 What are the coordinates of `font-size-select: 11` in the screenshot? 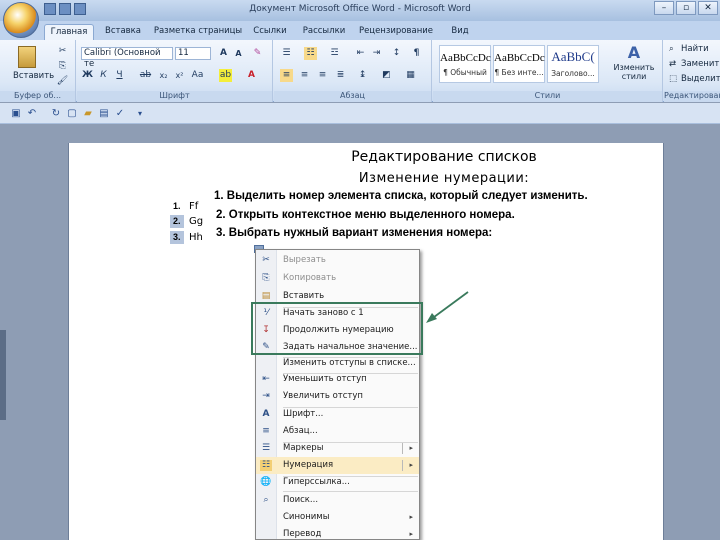 It's located at (193, 53).